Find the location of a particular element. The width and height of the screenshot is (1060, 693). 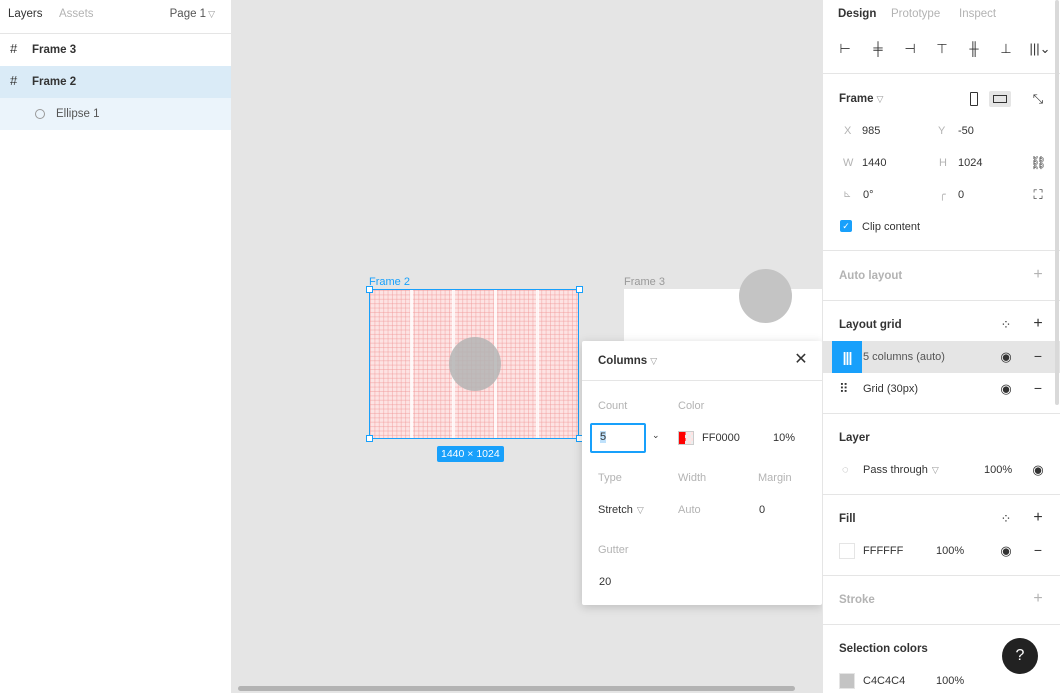

fill-opacity-input: 100% is located at coordinates (950, 551).